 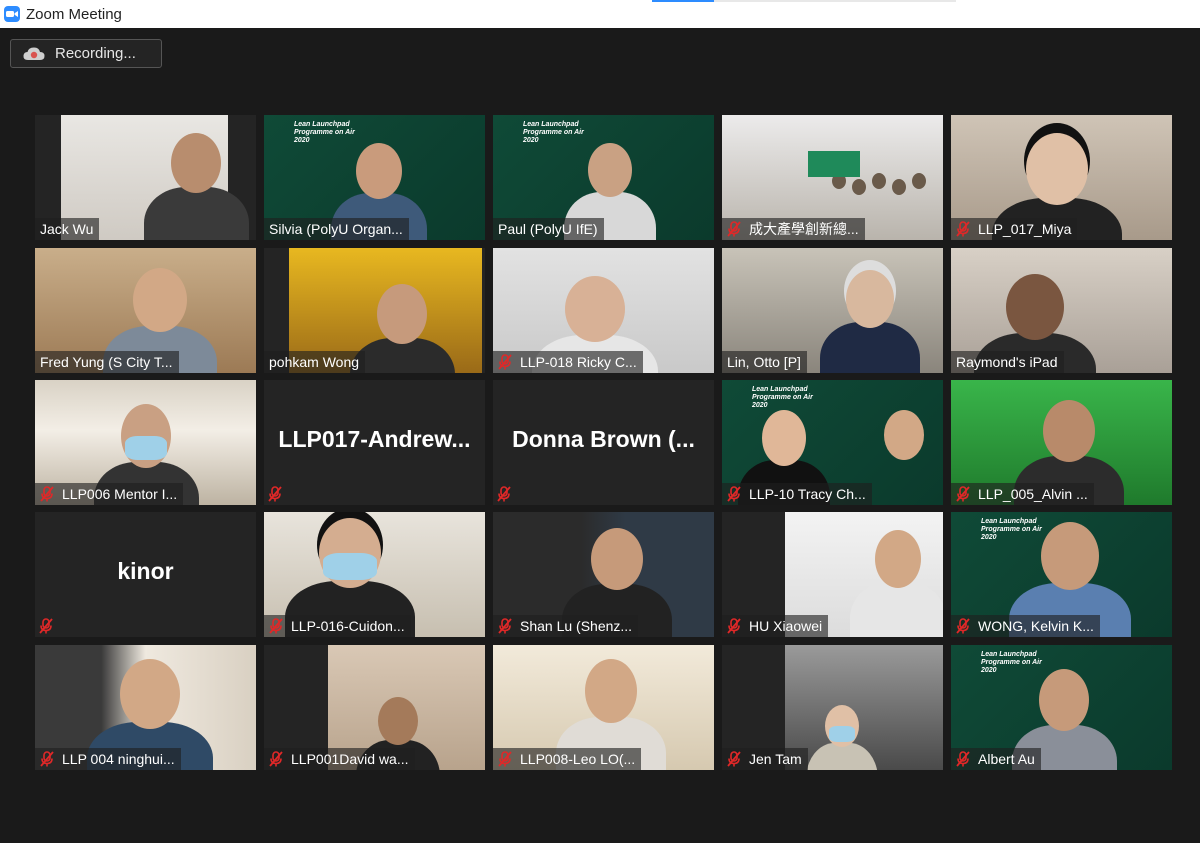 I want to click on participant-tile: LLP_017_Miya, so click(x=1061, y=177).